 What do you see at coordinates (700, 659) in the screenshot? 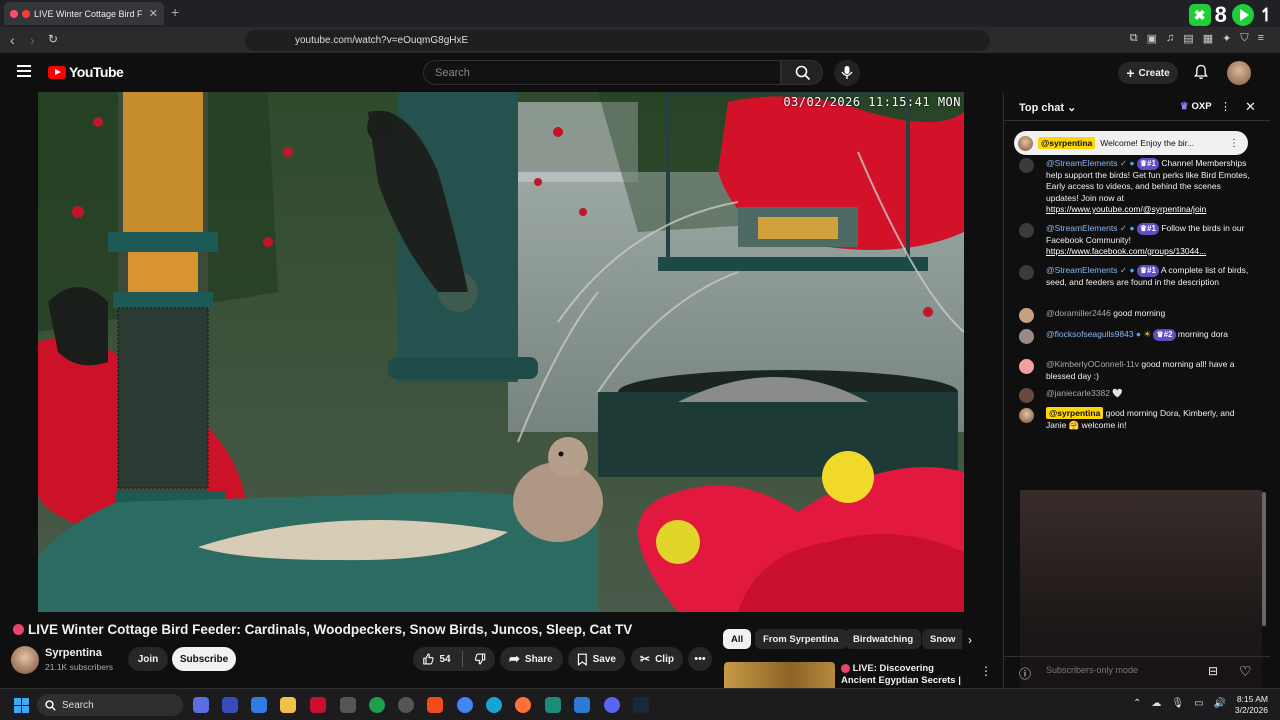
I see `more-actions-button: •••` at bounding box center [700, 659].